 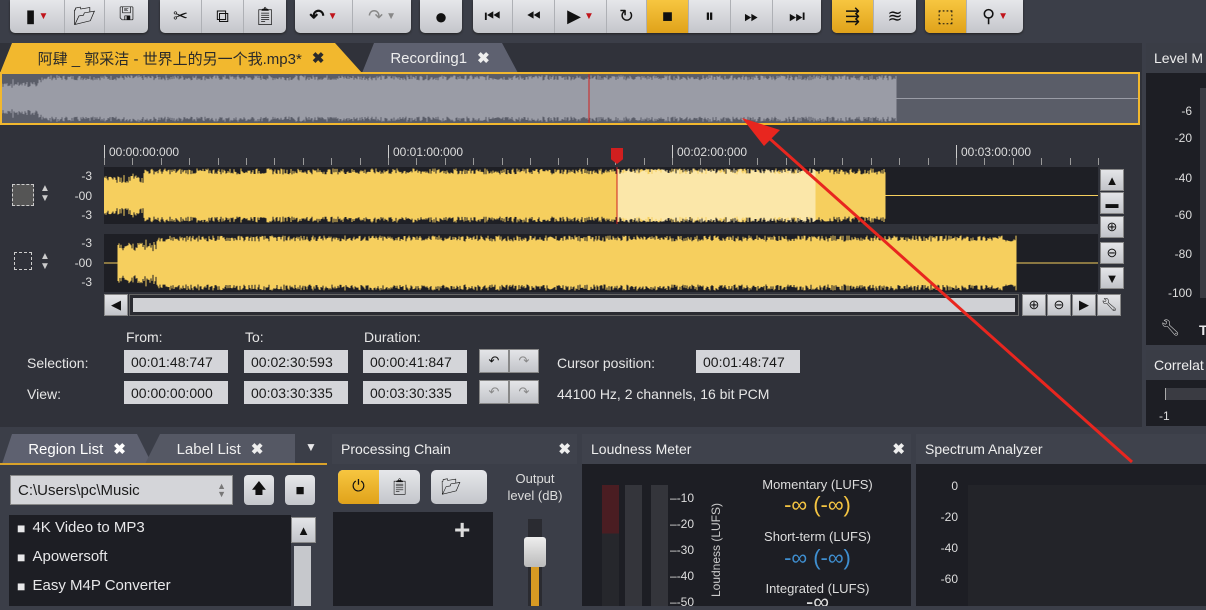 What do you see at coordinates (176, 392) in the screenshot?
I see `view-from-field: 00:00:00:000` at bounding box center [176, 392].